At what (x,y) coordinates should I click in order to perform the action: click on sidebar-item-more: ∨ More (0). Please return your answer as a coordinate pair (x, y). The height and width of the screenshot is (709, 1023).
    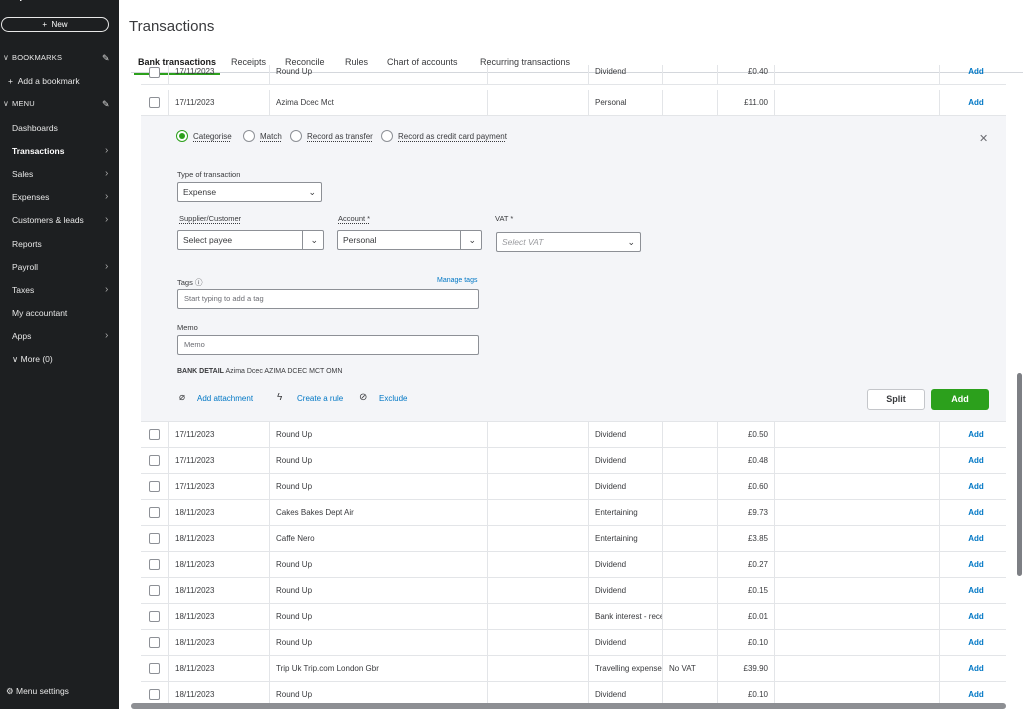
    Looking at the image, I should click on (59, 359).